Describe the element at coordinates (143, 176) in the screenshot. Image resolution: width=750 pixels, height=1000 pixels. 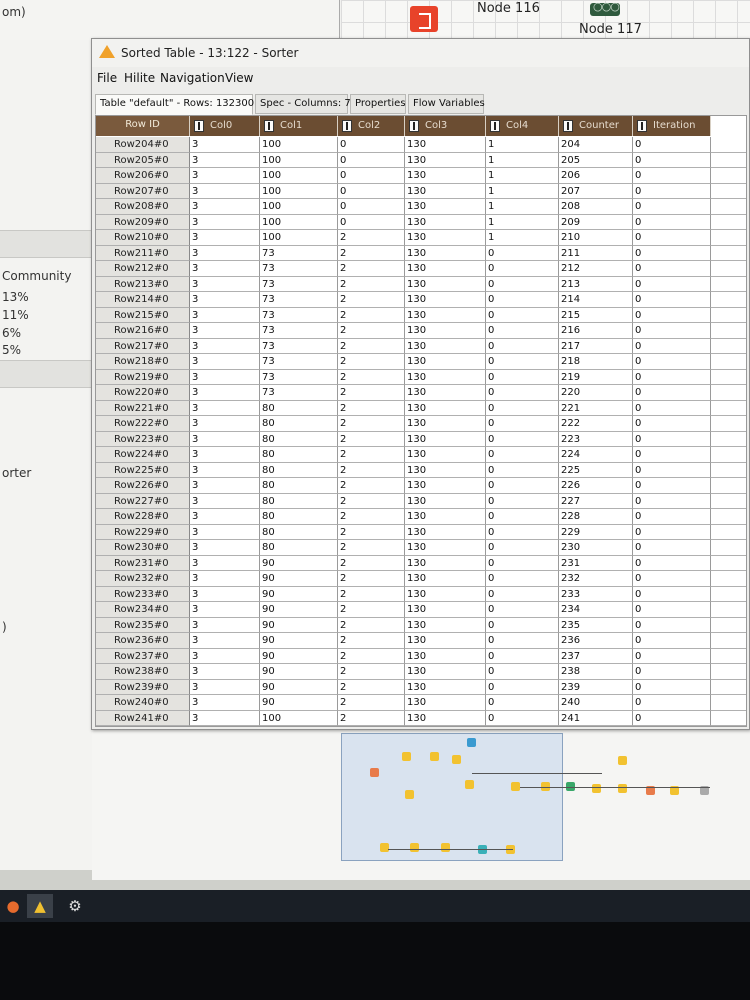
I see `row-id-cell: Row206#0` at that location.